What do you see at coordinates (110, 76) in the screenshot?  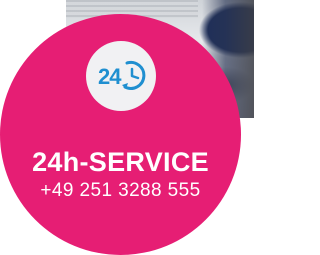 I see `svg-text: 24` at bounding box center [110, 76].